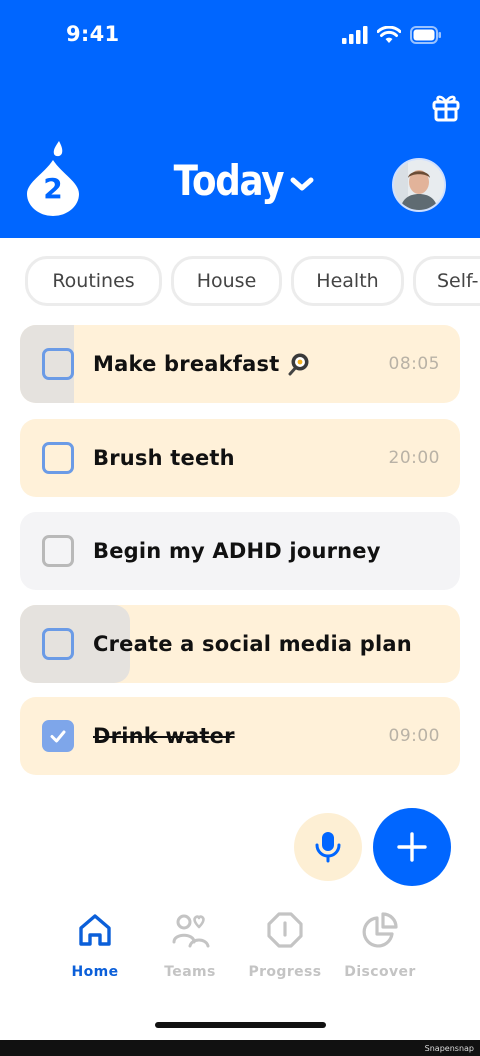 The width and height of the screenshot is (480, 1056). What do you see at coordinates (414, 458) in the screenshot?
I see `task-time: 20:00` at bounding box center [414, 458].